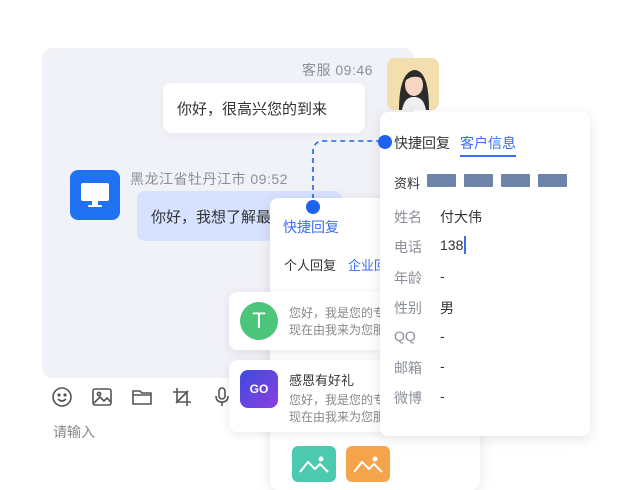  Describe the element at coordinates (488, 143) in the screenshot. I see `tab-customer-info: 客户信息` at that location.